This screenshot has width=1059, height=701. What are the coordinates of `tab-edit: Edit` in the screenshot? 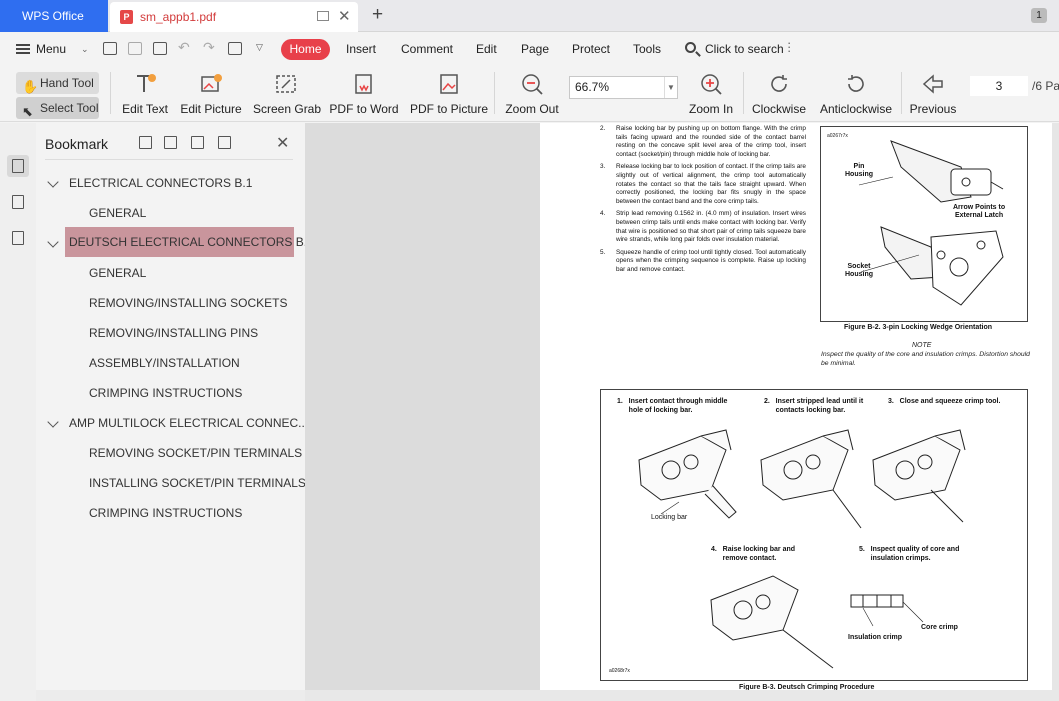 It's located at (486, 49).